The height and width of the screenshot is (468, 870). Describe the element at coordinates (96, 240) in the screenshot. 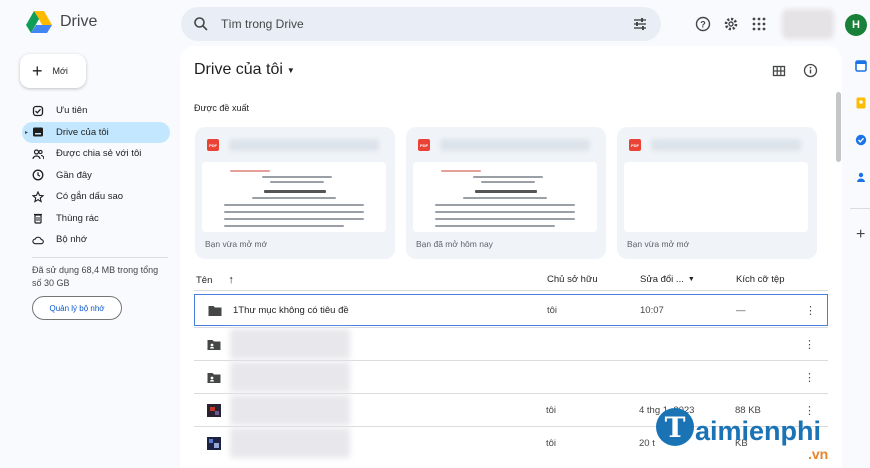

I see `sidebar-item-storage: Bộ nhớ` at that location.